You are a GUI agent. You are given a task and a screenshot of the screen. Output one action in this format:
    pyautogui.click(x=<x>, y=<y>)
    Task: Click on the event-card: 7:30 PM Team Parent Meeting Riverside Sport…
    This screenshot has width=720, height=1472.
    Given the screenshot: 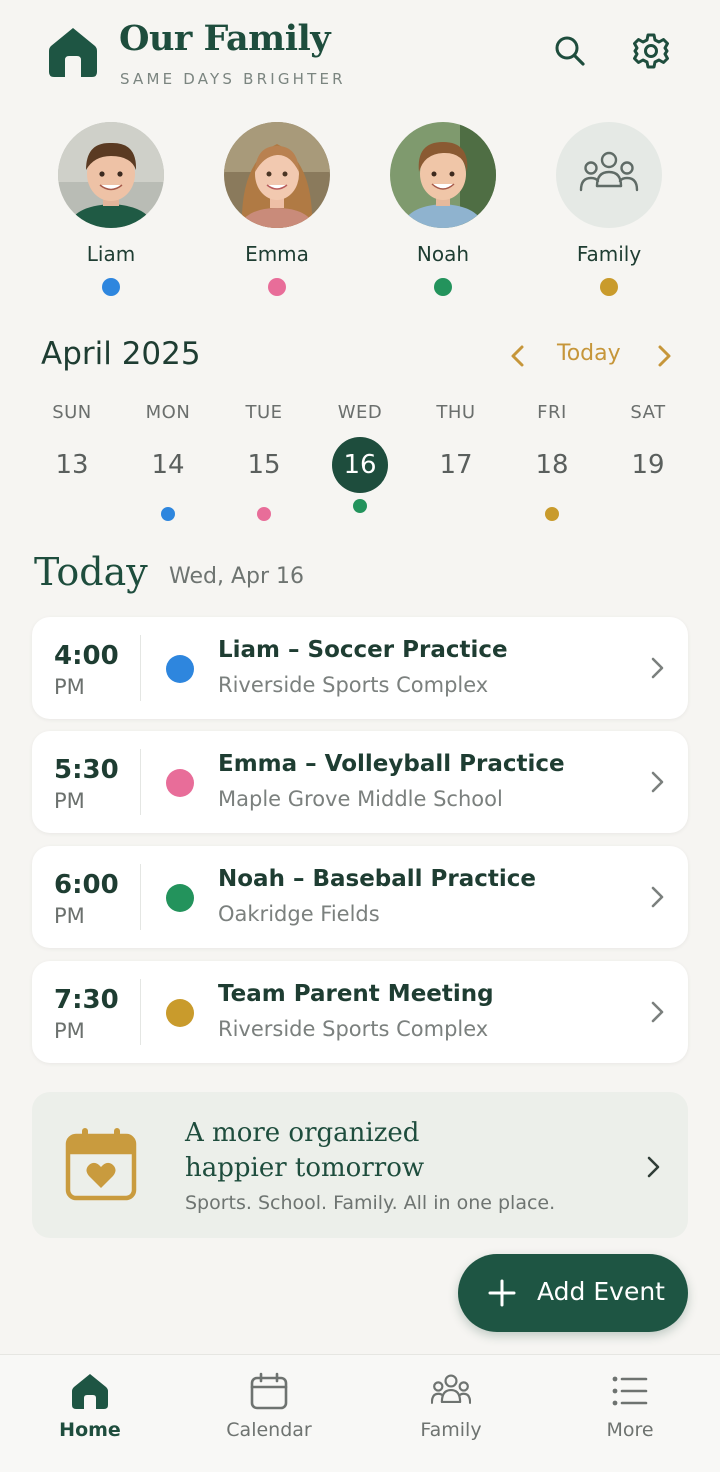 What is the action you would take?
    pyautogui.click(x=360, y=1012)
    